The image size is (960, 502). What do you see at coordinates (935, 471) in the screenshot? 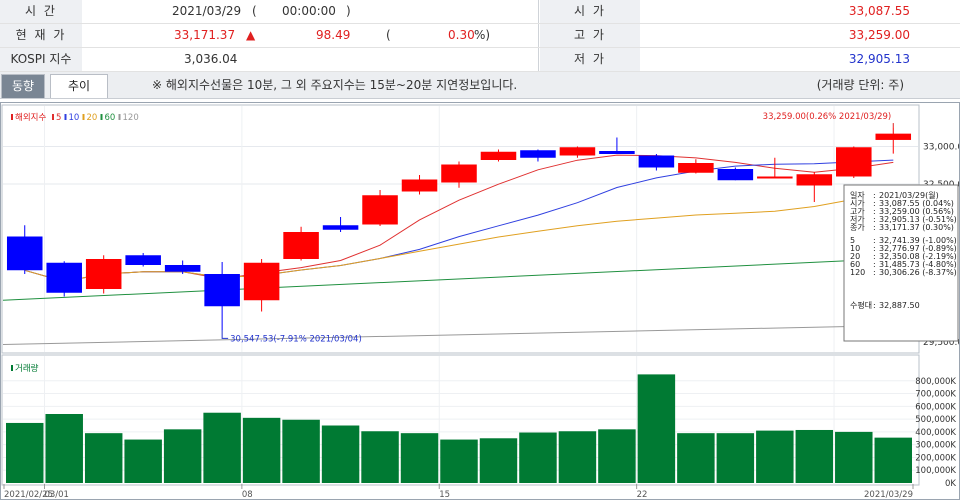
I see `volume-tick-label: 100,000K` at bounding box center [935, 471].